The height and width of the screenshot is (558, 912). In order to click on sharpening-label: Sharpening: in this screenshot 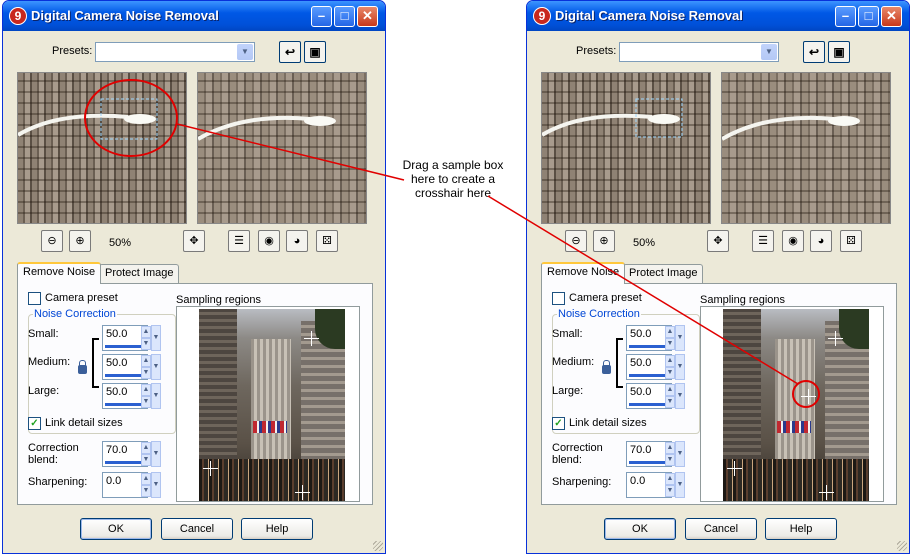, I will do `click(582, 482)`.